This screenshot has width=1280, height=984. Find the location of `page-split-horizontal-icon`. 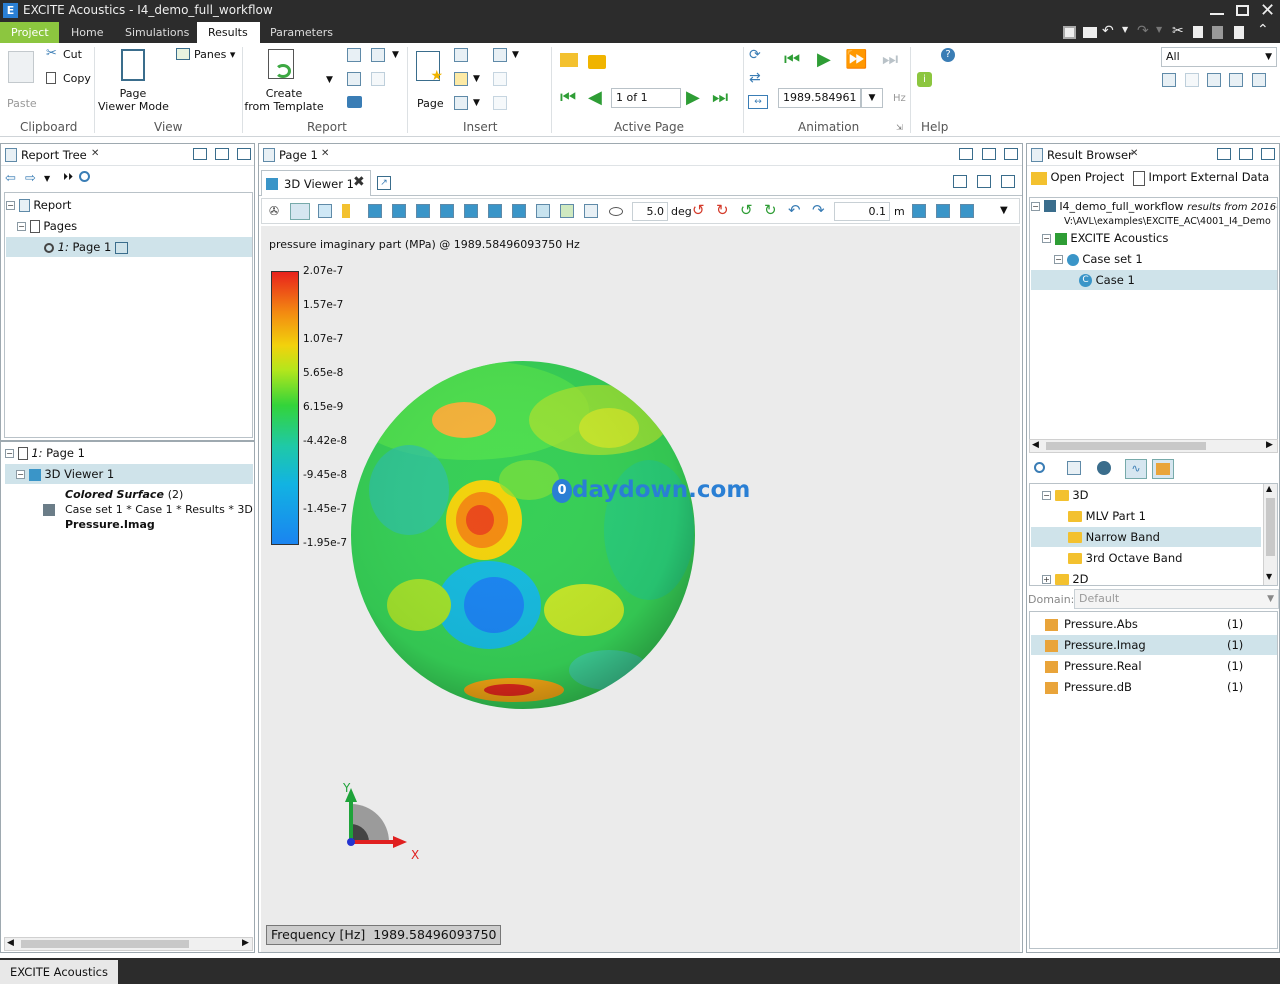

page-split-horizontal-icon is located at coordinates (966, 154).